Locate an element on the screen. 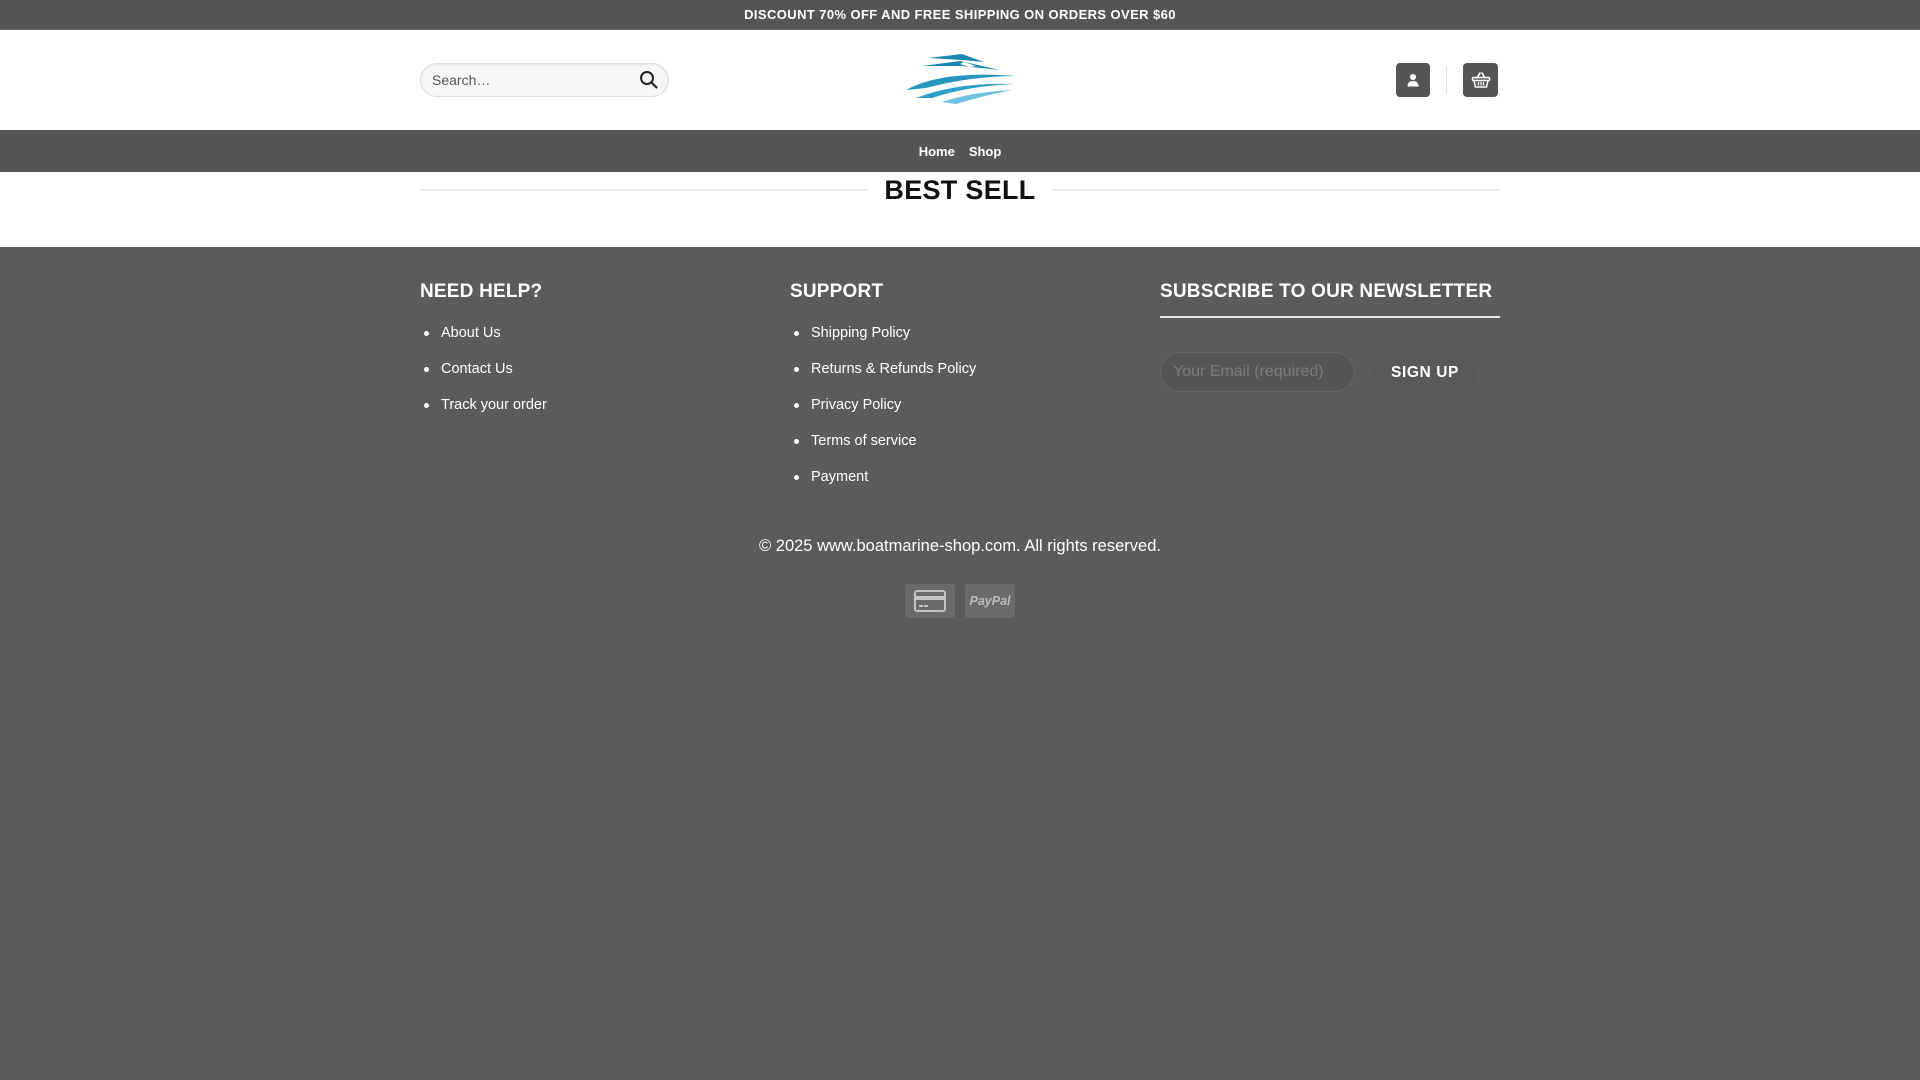 Image resolution: width=1920 pixels, height=1080 pixels. footer-newsletter-column: SUBSCRIBE TO OUR NEWSLETTER SIGN UP is located at coordinates (1330, 336).